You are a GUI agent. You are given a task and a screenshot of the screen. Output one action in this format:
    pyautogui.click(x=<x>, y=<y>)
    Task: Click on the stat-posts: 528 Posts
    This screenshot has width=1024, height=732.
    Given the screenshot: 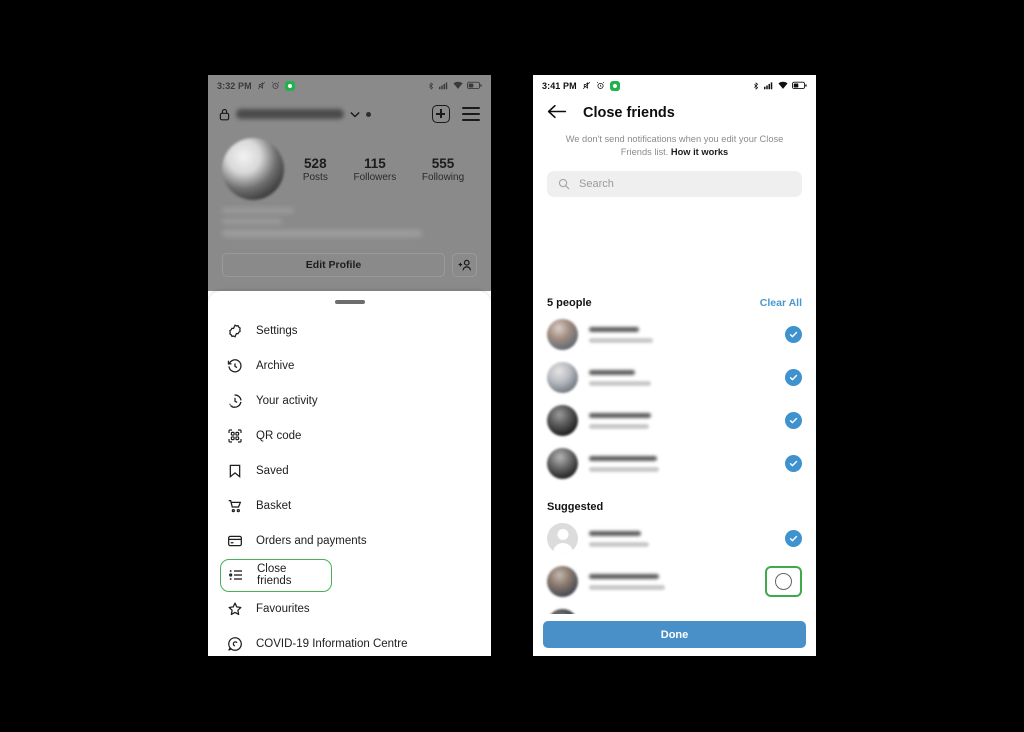 What is the action you would take?
    pyautogui.click(x=315, y=169)
    